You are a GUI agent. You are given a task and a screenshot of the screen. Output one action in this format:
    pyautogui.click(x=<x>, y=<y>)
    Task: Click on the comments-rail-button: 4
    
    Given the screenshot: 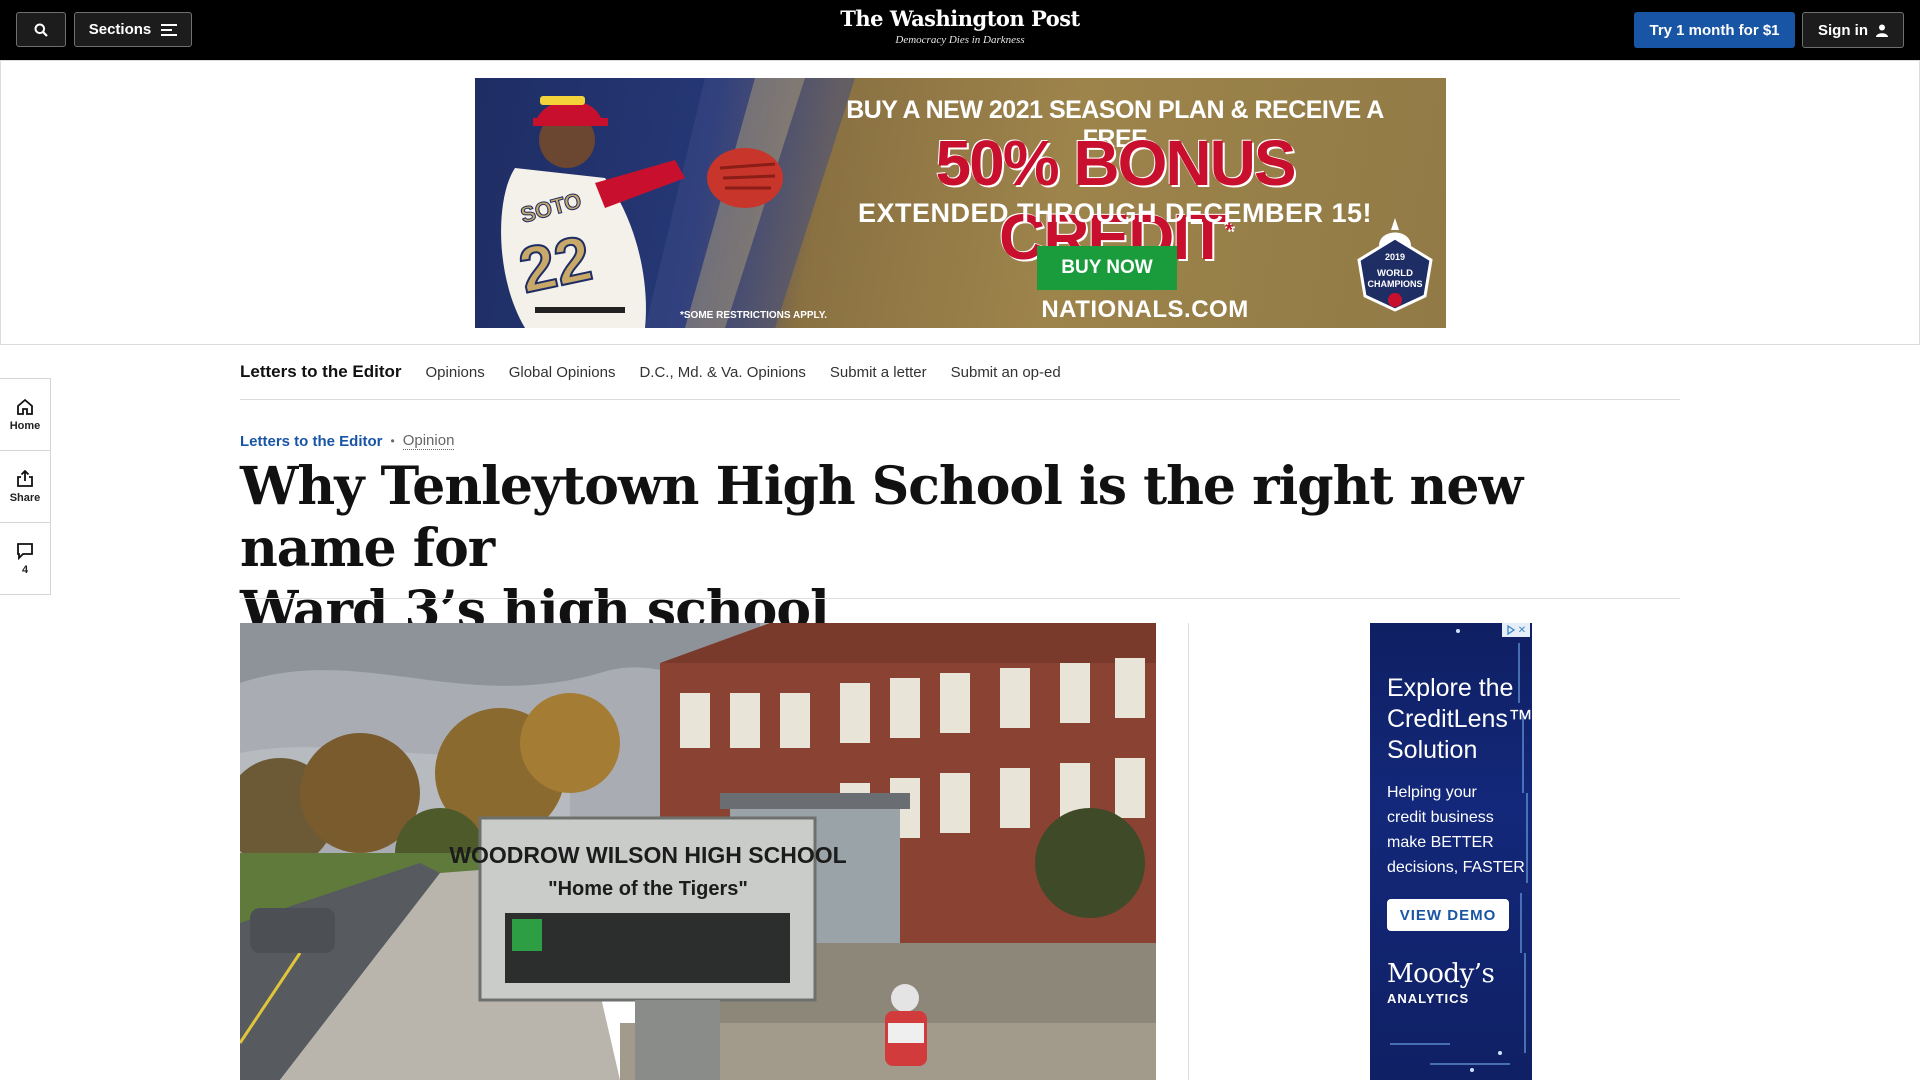 What is the action you would take?
    pyautogui.click(x=25, y=559)
    